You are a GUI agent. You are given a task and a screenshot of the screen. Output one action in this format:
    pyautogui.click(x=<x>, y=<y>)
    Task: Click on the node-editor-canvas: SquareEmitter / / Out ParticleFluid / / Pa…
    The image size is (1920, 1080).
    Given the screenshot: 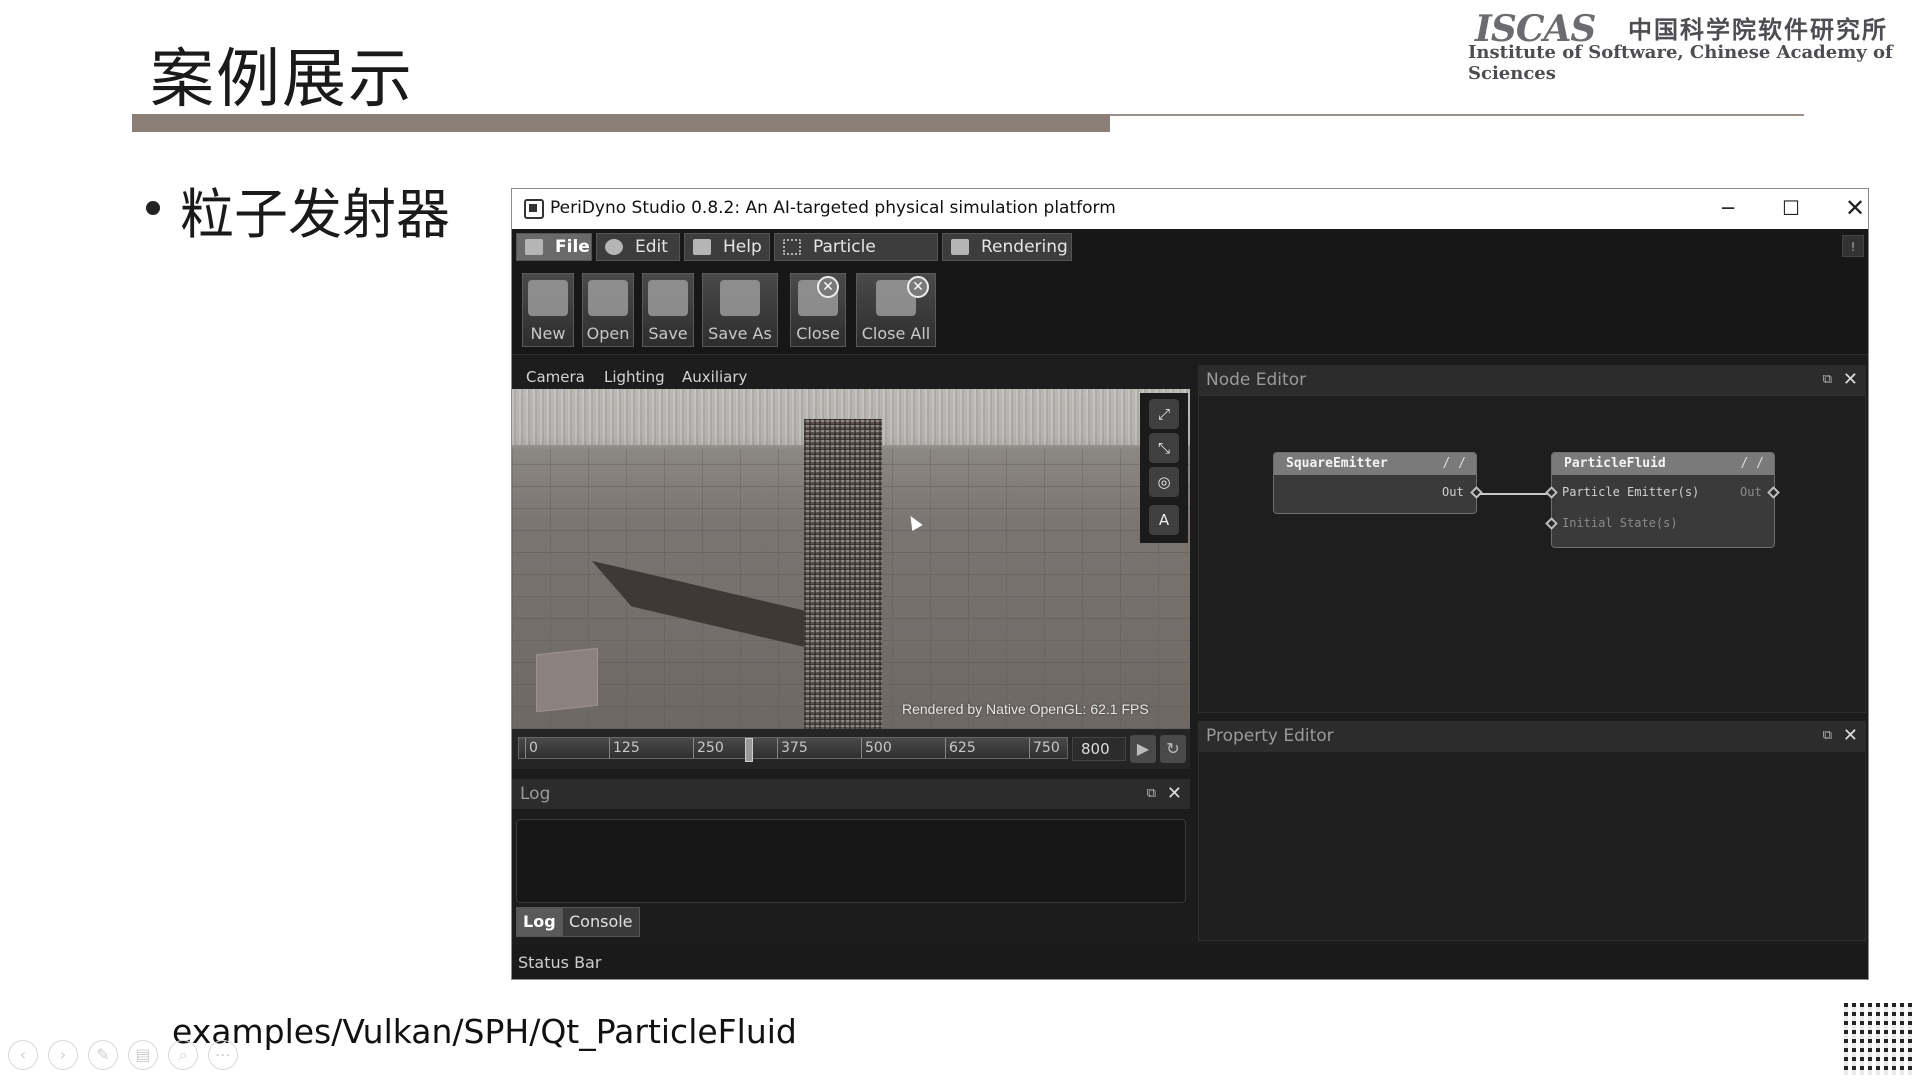 What is the action you would take?
    pyautogui.click(x=1532, y=554)
    